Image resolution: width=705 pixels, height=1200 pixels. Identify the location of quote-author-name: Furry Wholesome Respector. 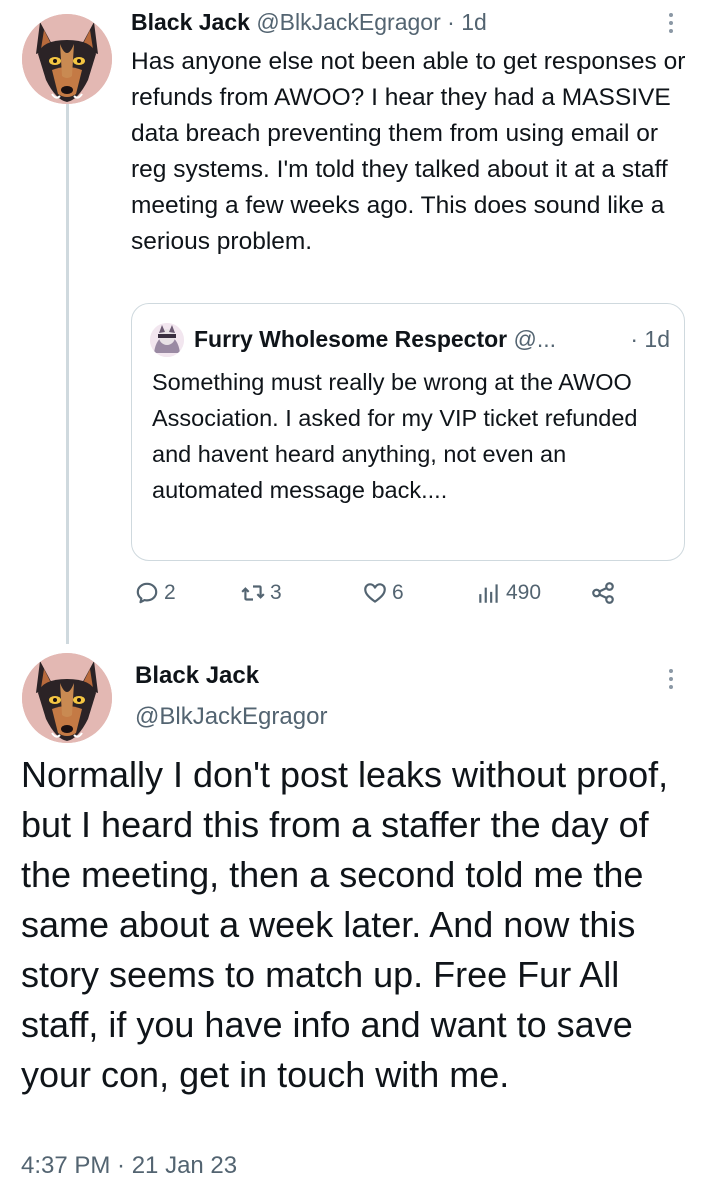
(351, 339).